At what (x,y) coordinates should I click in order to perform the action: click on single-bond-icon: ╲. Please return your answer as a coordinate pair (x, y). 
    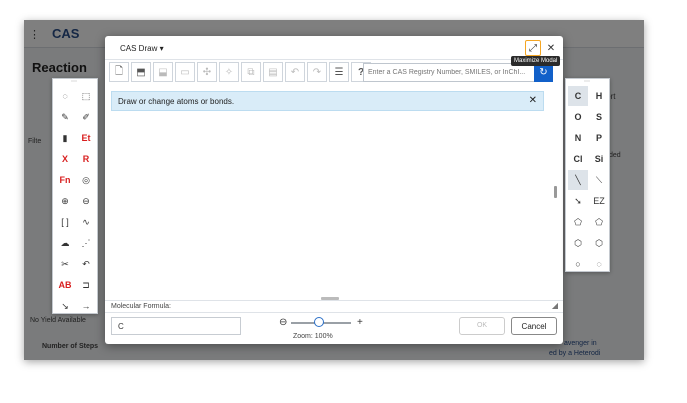
    Looking at the image, I should click on (578, 180).